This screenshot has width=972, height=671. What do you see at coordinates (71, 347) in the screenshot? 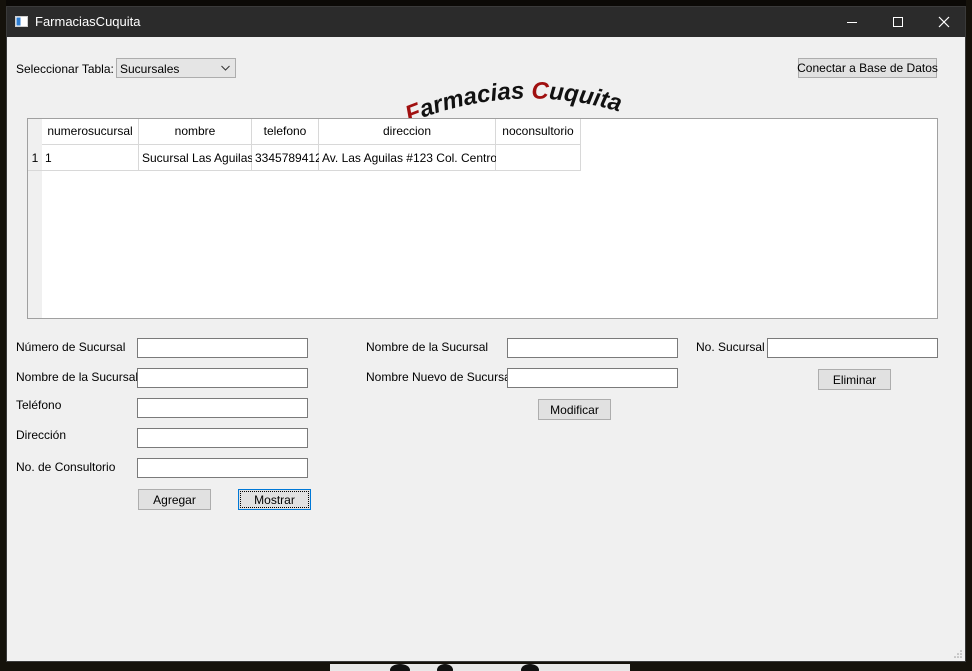
I see `numero-sucursal-label: Número de Sucursal` at bounding box center [71, 347].